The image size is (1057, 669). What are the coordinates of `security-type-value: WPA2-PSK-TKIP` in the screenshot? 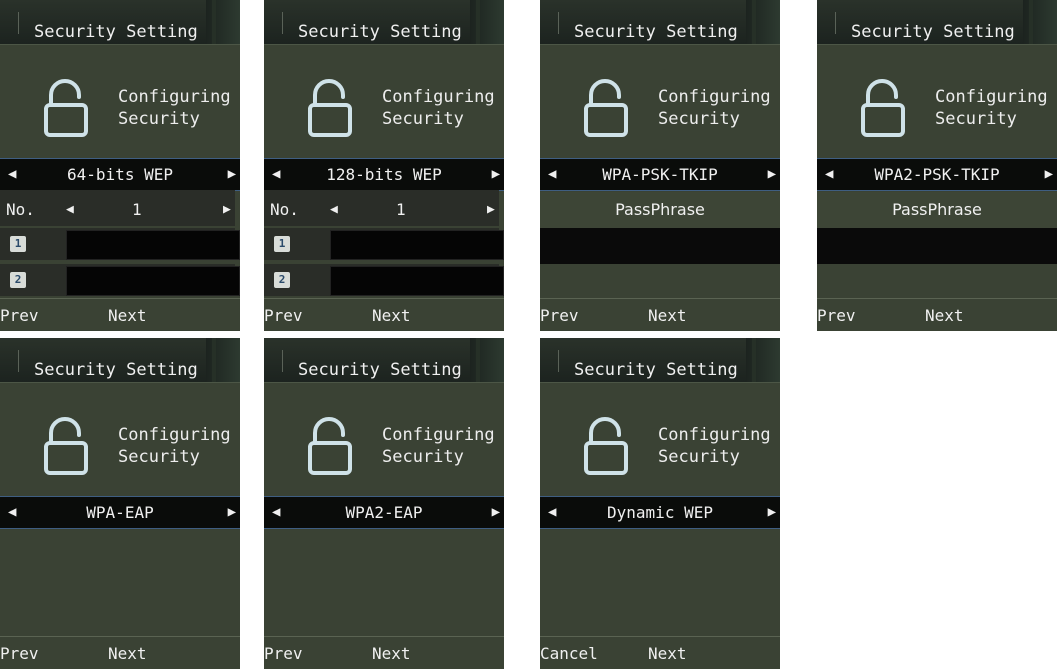 It's located at (937, 174).